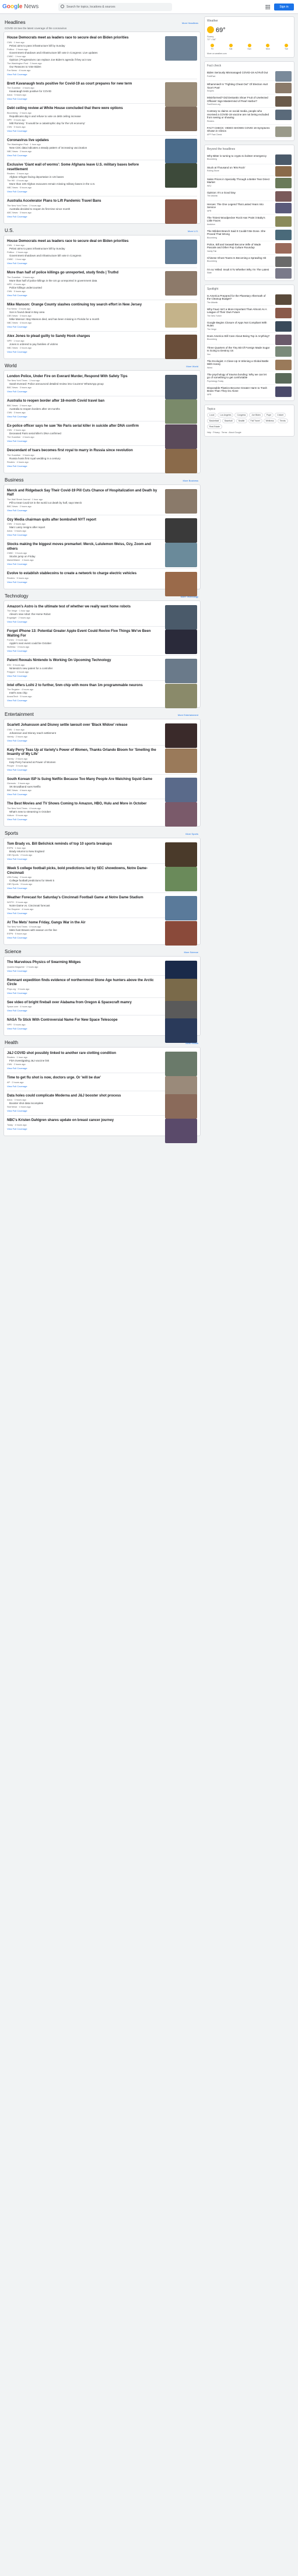 The image size is (298, 2576). I want to click on related-headline: Katy Perry honored at Power of Women, so click(82, 762).